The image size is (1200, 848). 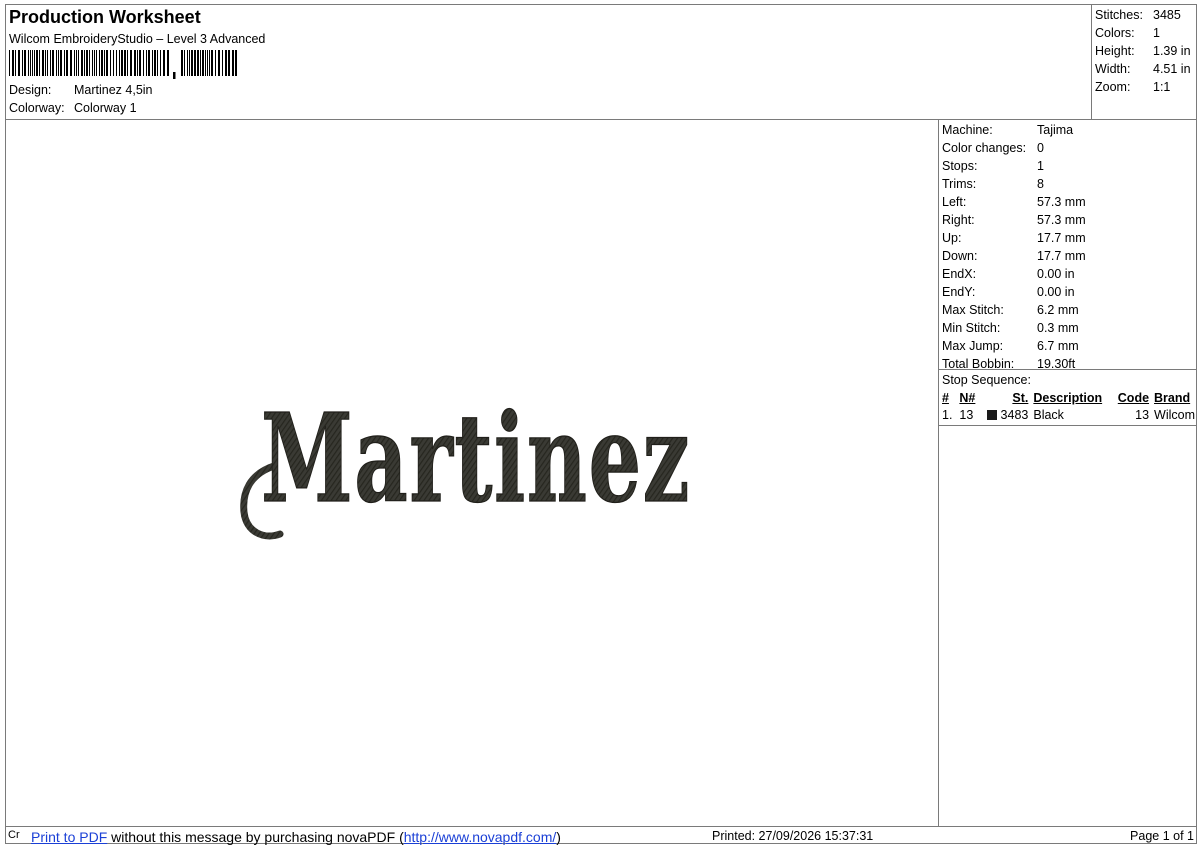 I want to click on summary-row: Colors: 1, so click(x=1127, y=33).